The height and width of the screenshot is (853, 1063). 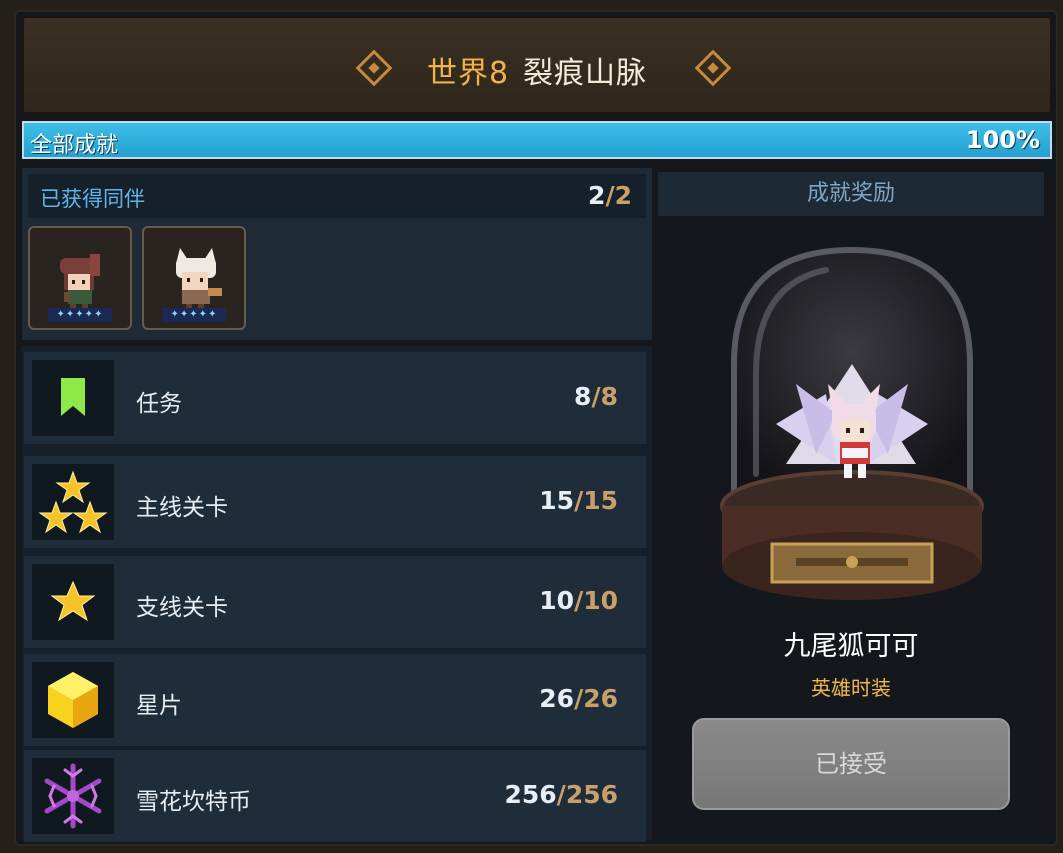 What do you see at coordinates (597, 195) in the screenshot?
I see `companions-current: 2` at bounding box center [597, 195].